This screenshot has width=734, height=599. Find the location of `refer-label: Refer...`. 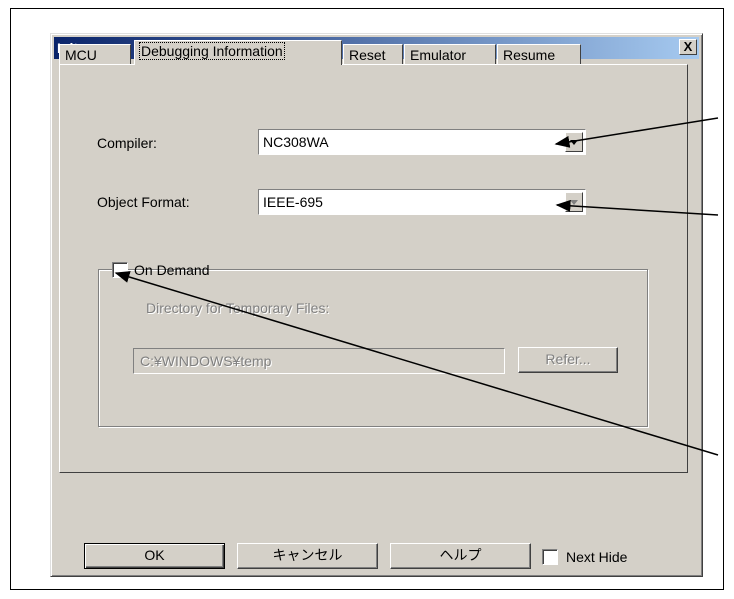

refer-label: Refer... is located at coordinates (568, 359).